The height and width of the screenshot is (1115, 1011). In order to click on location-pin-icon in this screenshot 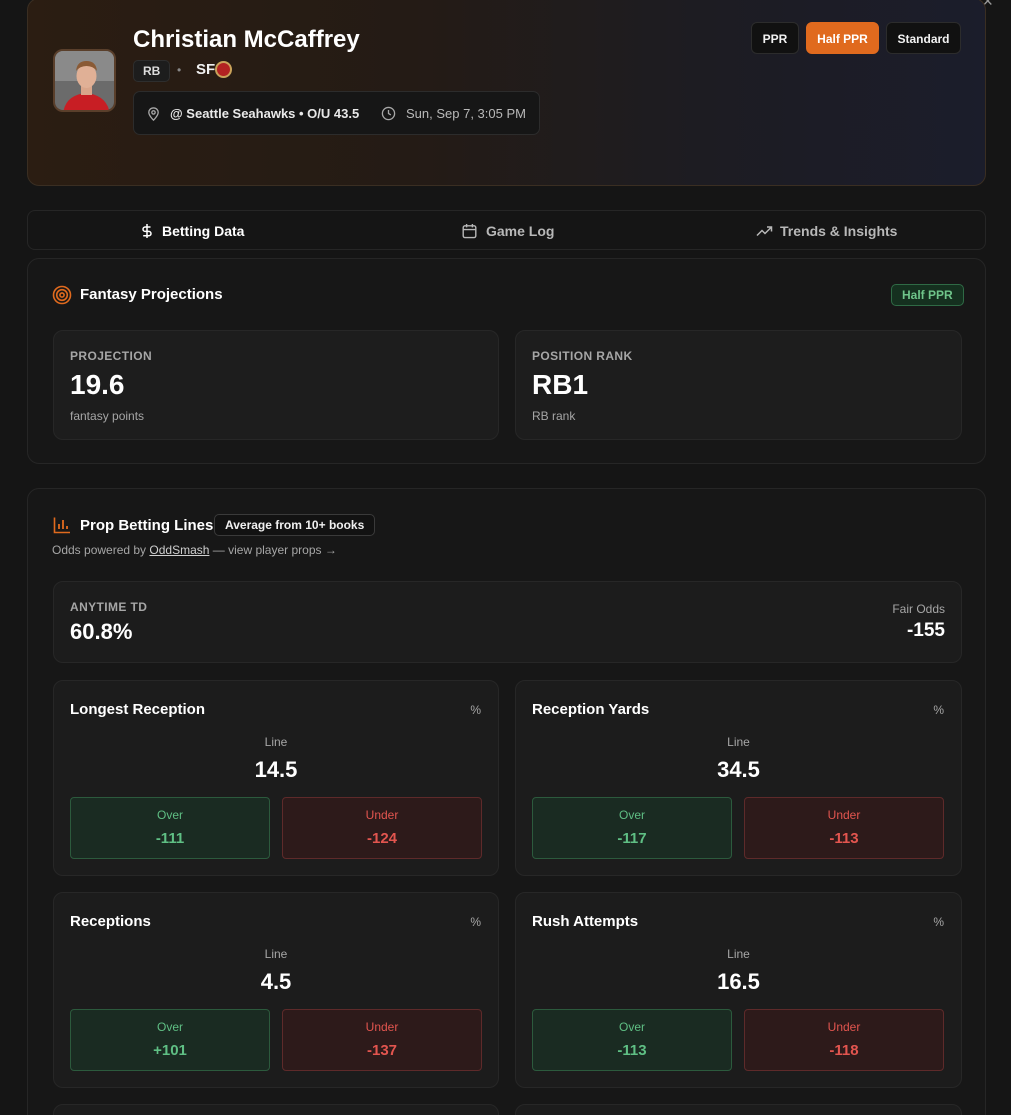, I will do `click(153, 114)`.